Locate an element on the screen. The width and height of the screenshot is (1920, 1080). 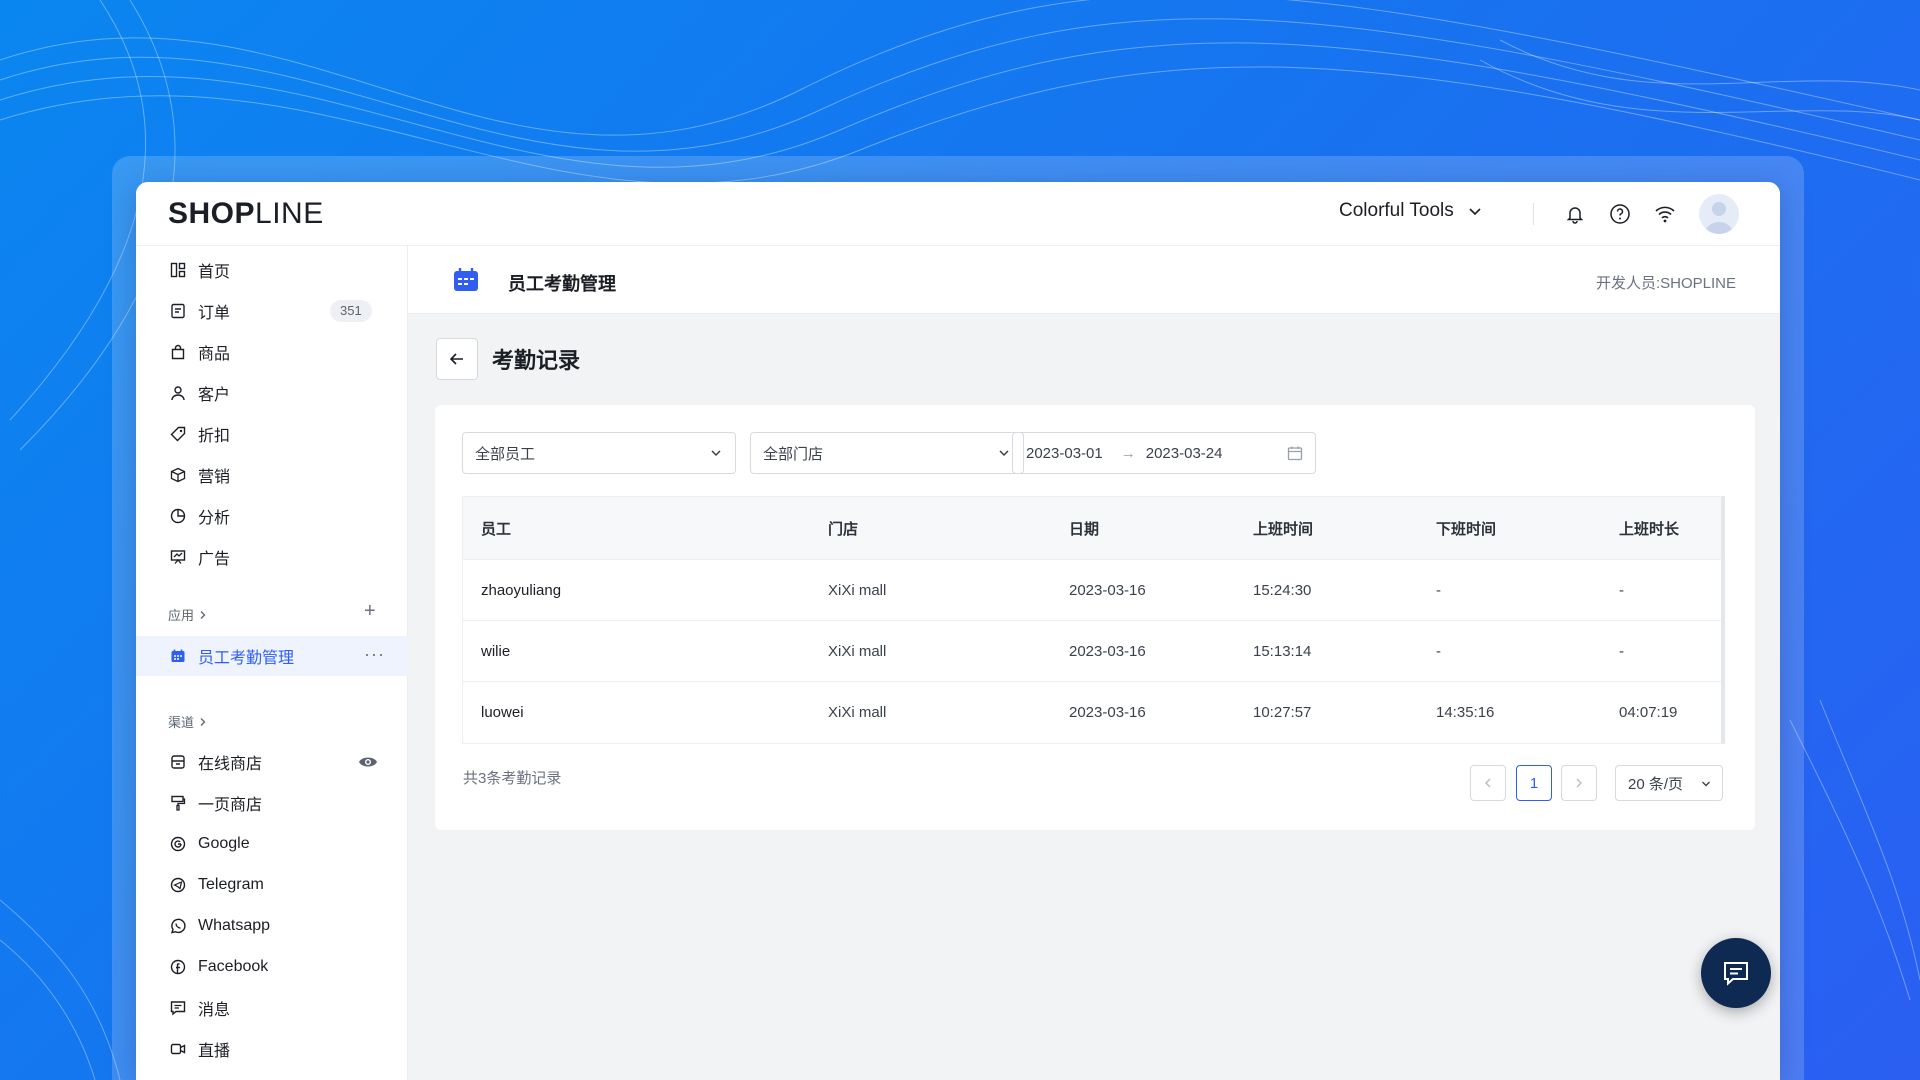
sidebar-item-online-store: 在线商店 is located at coordinates (272, 762).